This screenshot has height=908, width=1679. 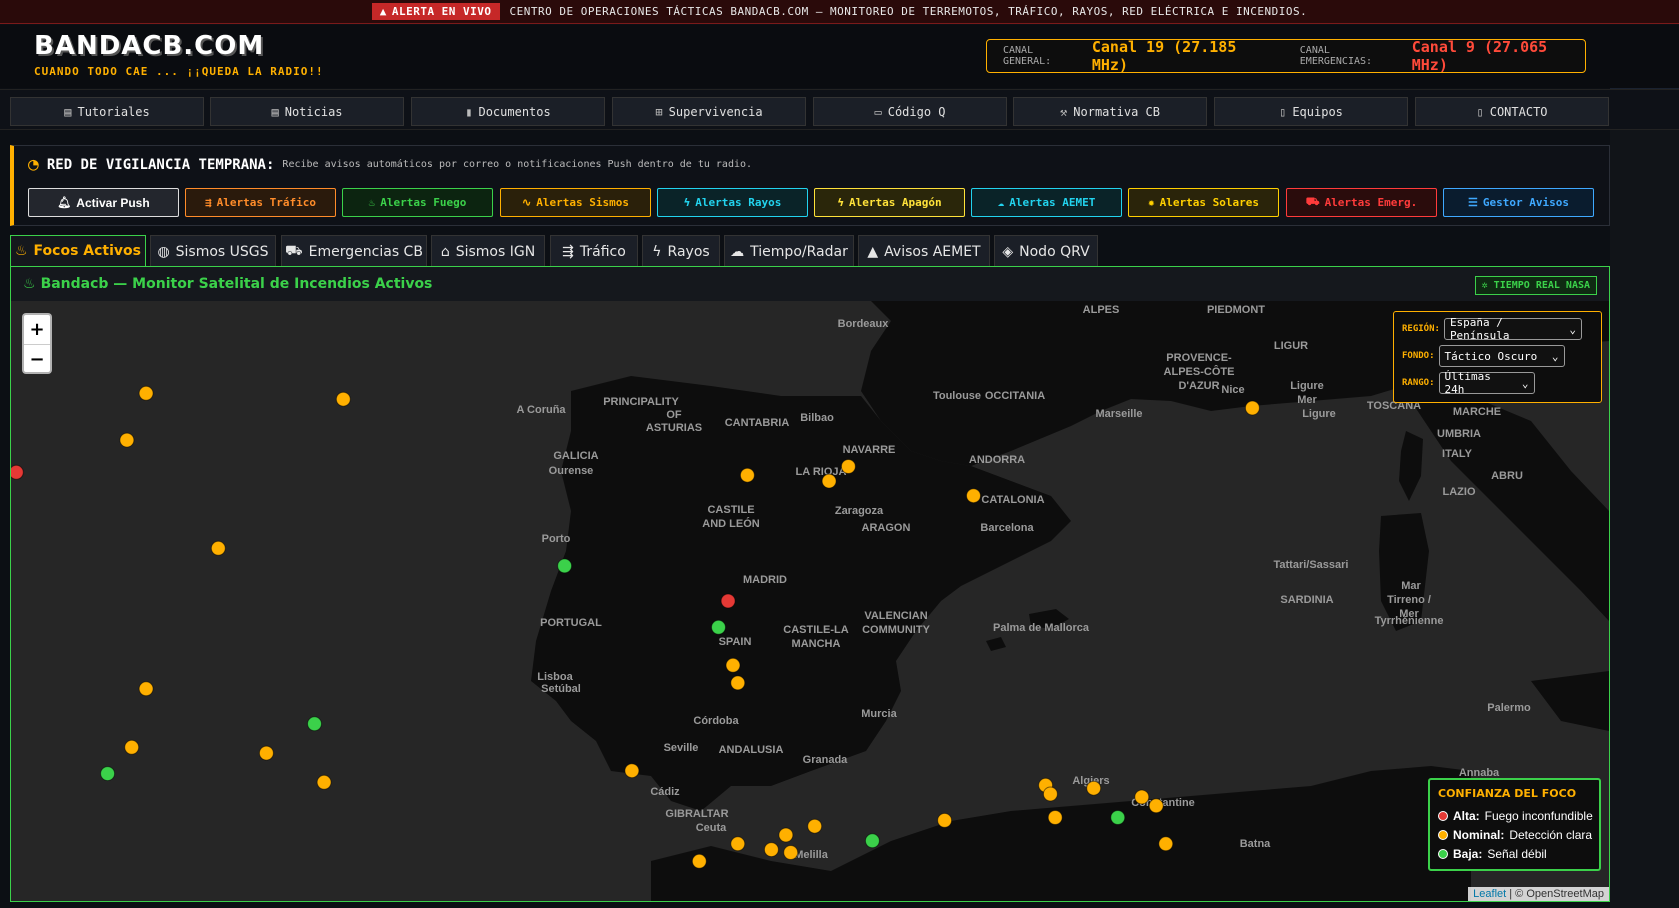 What do you see at coordinates (508, 111) in the screenshot?
I see `nav-documentos: ▮ Documentos` at bounding box center [508, 111].